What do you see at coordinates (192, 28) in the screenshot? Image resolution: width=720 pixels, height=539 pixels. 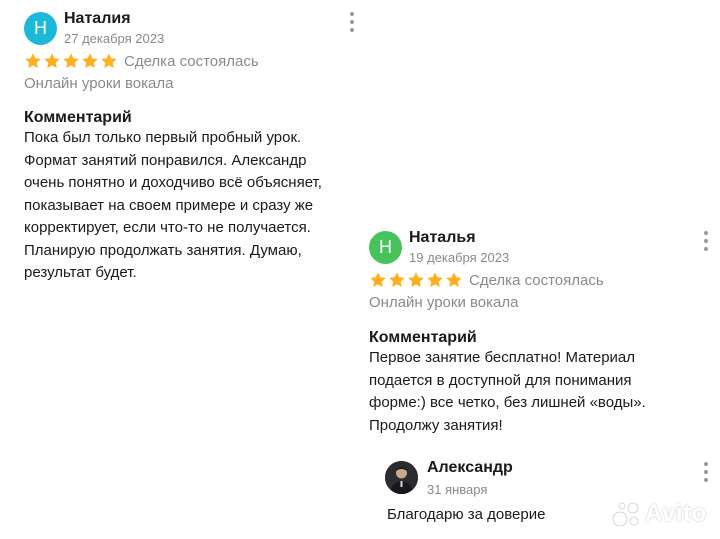 I see `review-header: Н Наталия 27 декабря 2023` at bounding box center [192, 28].